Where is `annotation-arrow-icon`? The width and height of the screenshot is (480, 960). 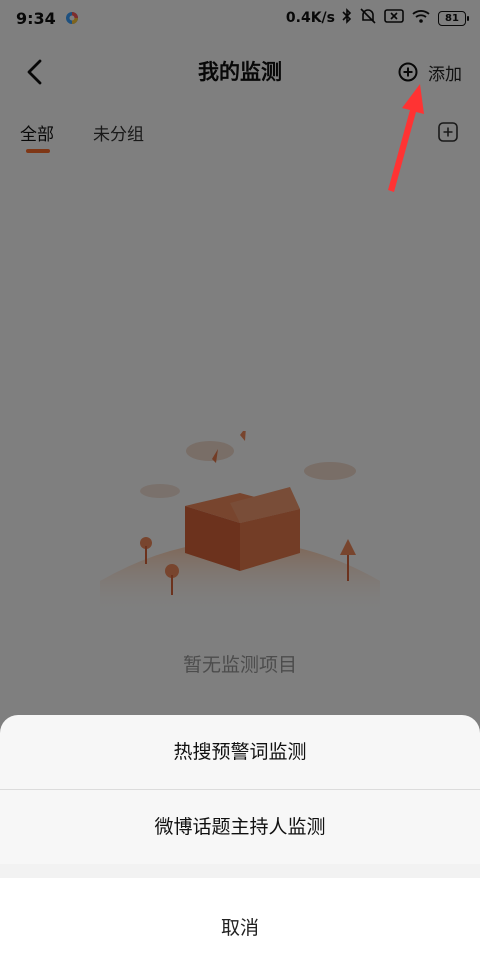 annotation-arrow-icon is located at coordinates (406, 138).